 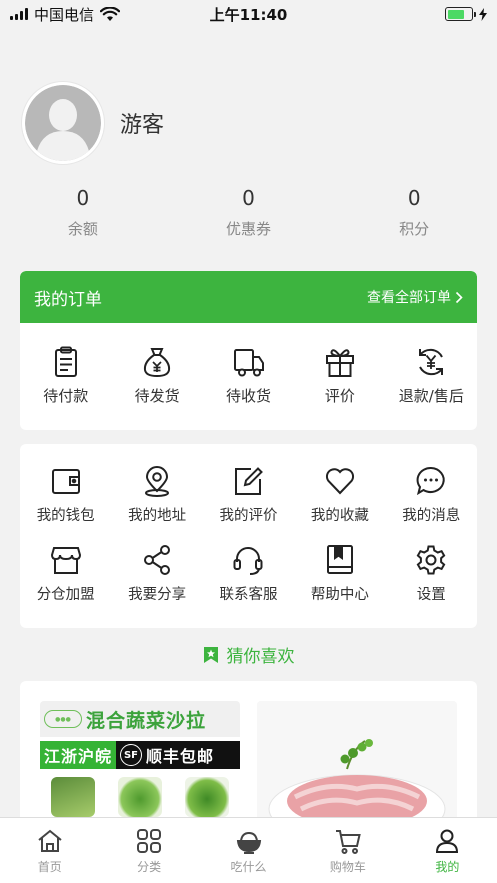 What do you see at coordinates (248, 14) in the screenshot?
I see `status-bar: 中国电信 上午11:40` at bounding box center [248, 14].